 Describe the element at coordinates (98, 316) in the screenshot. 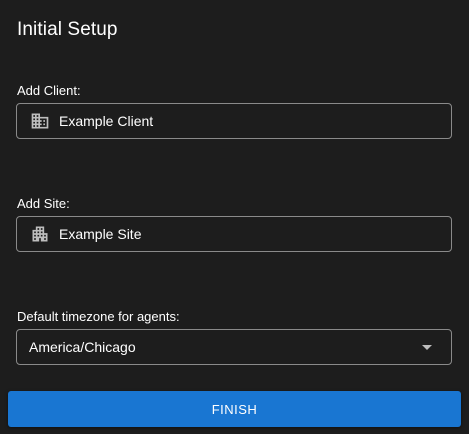

I see `timezone-label: Default timezone for agents:` at that location.